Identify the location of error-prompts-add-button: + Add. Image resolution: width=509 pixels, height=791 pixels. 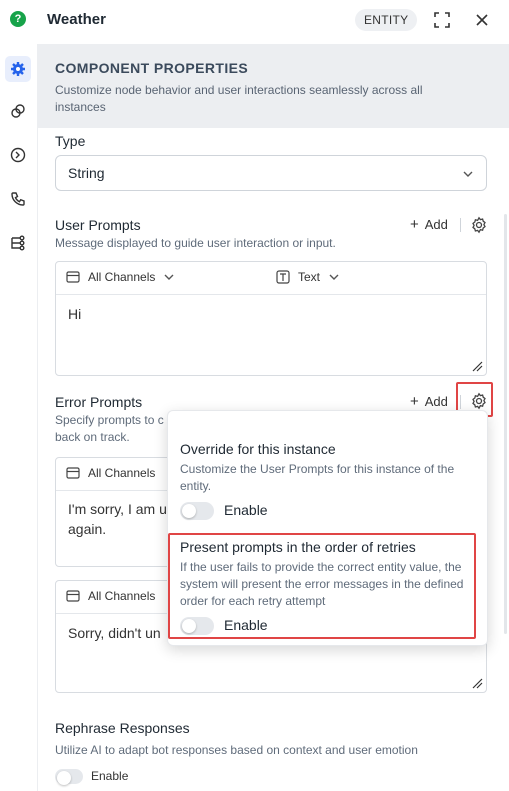
(429, 401).